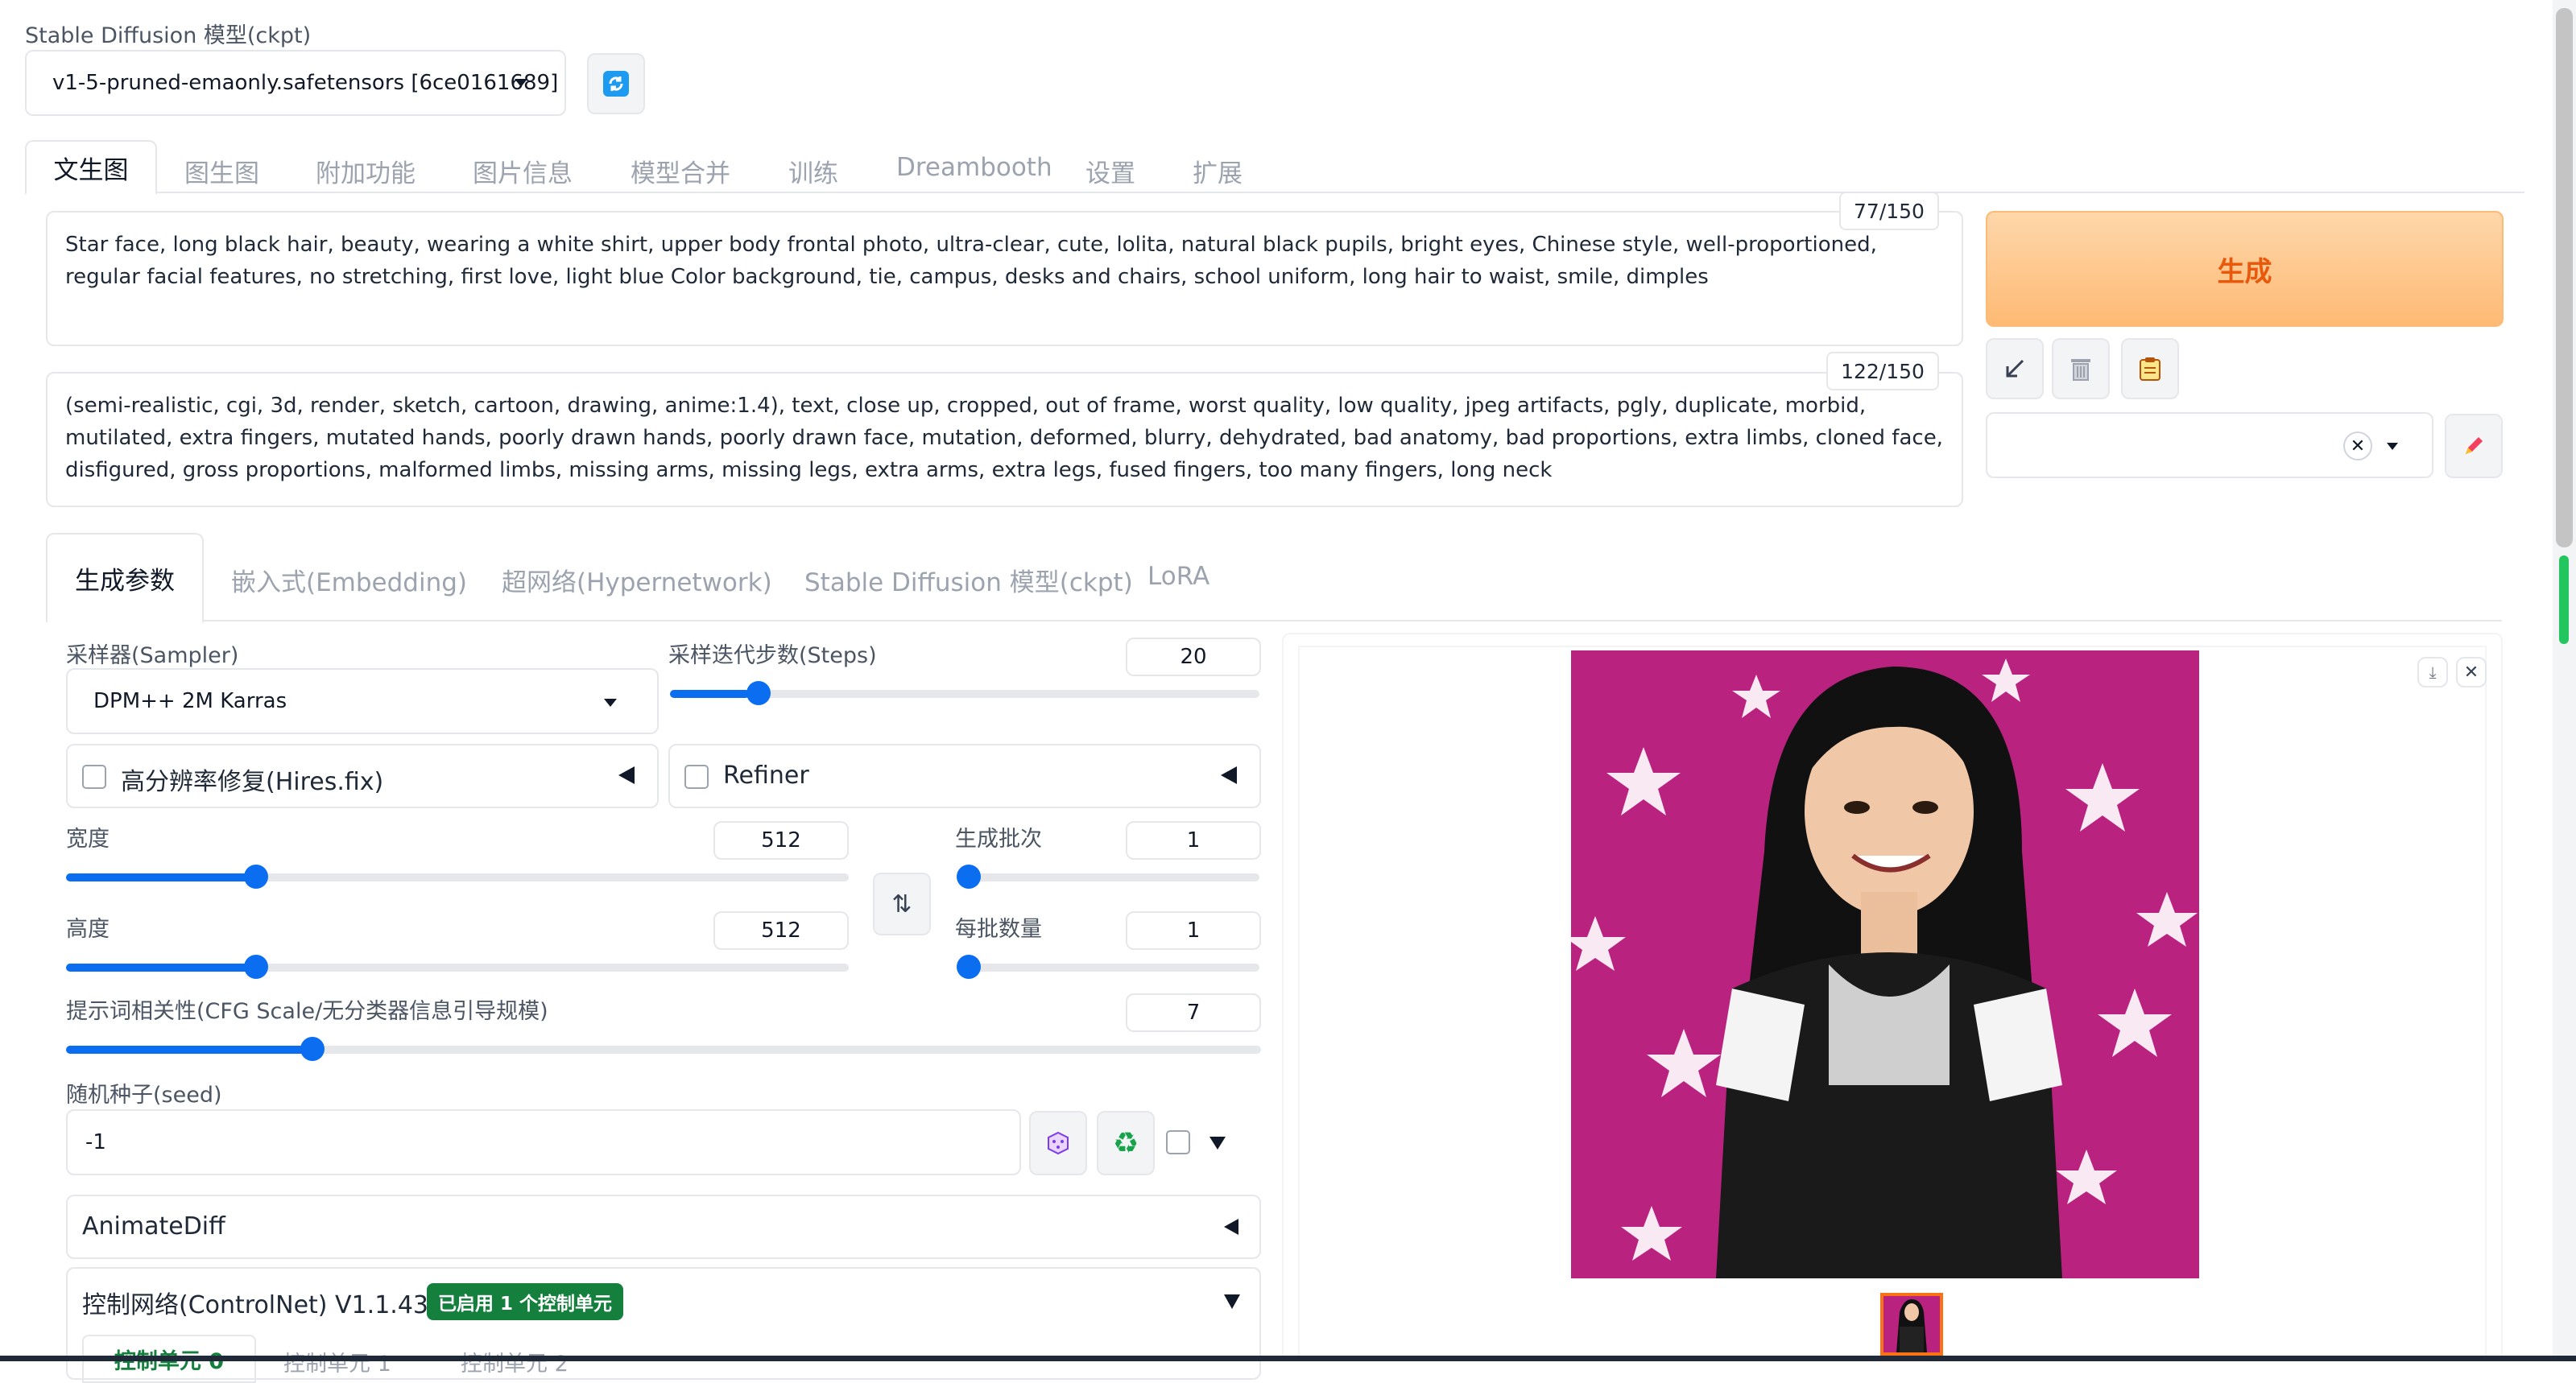 This screenshot has height=1383, width=2576. What do you see at coordinates (190, 701) in the screenshot?
I see `sampler-value: DPM++ 2M Karras` at bounding box center [190, 701].